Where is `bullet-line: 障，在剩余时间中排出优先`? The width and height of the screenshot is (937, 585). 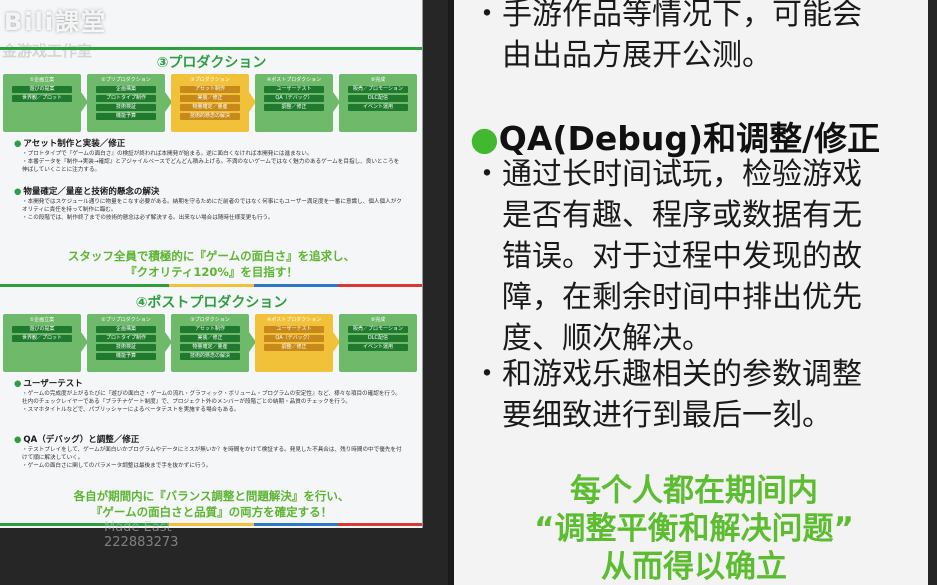 bullet-line: 障，在剩余时间中排出优先 is located at coordinates (682, 297).